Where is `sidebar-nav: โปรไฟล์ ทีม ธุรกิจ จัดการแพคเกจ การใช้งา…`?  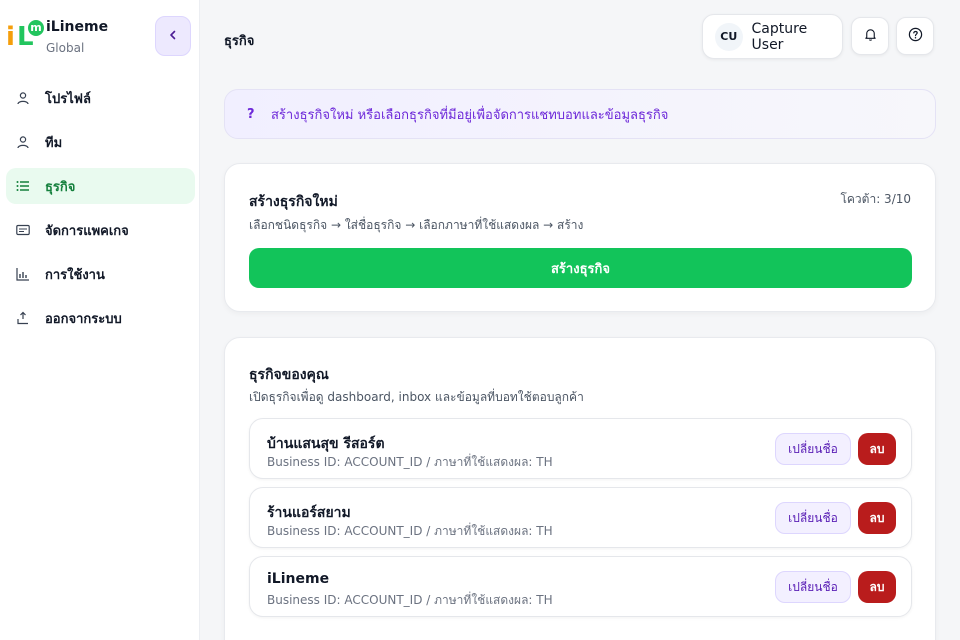 sidebar-nav: โปรไฟล์ ทีม ธุรกิจ จัดการแพคเกจ การใช้งา… is located at coordinates (100, 212).